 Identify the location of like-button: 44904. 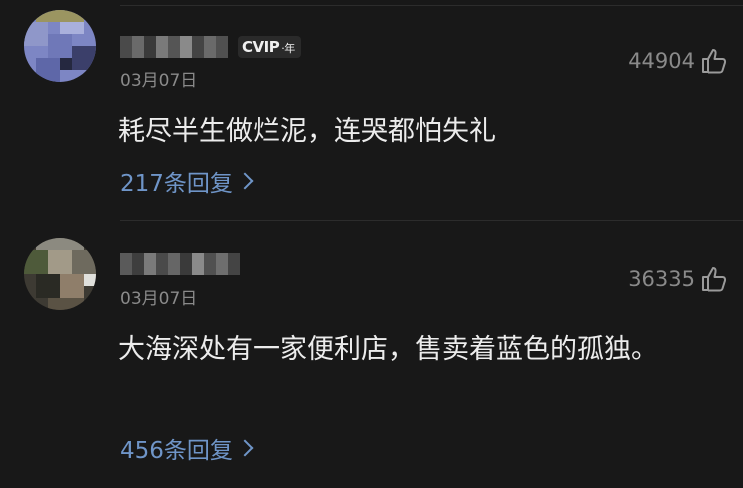
(678, 61).